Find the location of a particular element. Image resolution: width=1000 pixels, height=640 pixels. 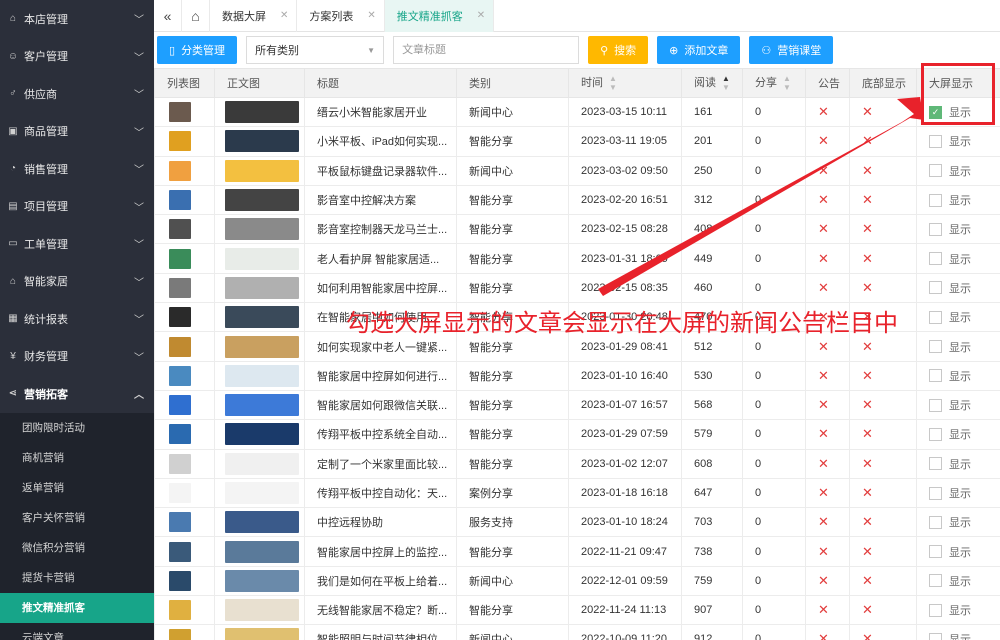

tab-2: 推文精准抓客 ✕ is located at coordinates (439, 16).